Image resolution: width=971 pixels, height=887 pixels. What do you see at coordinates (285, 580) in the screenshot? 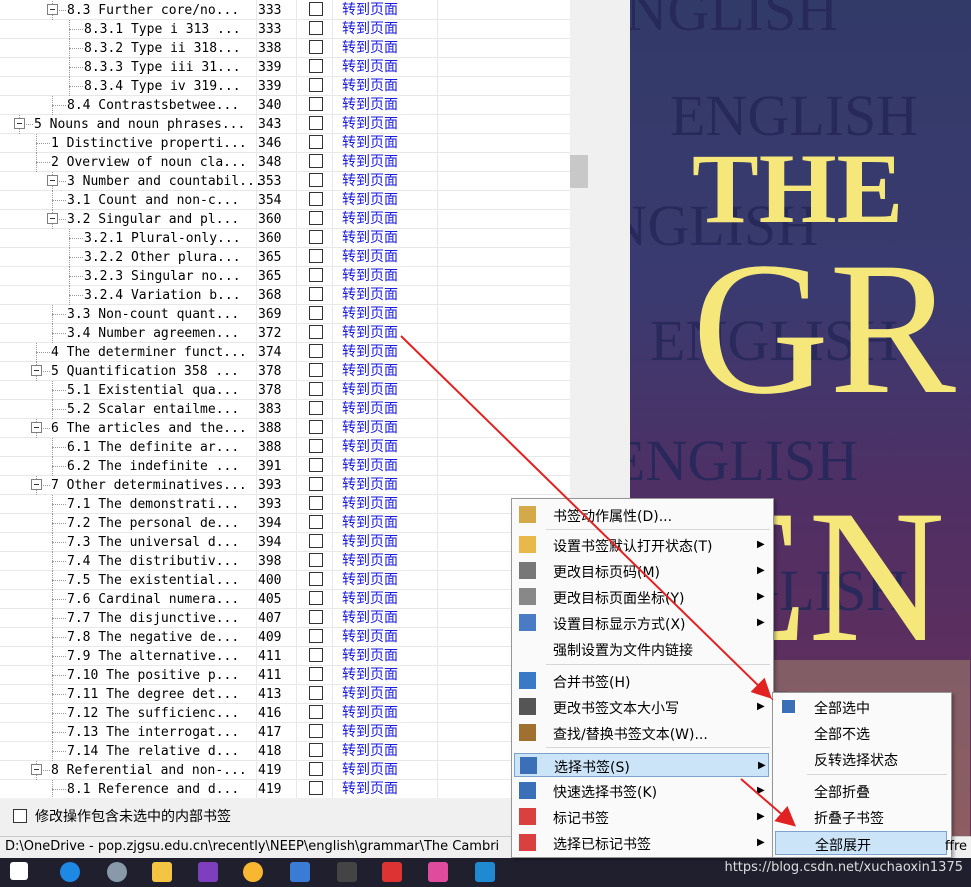
I see `tree-row: 7.5 The existential... 400 转到页面` at bounding box center [285, 580].